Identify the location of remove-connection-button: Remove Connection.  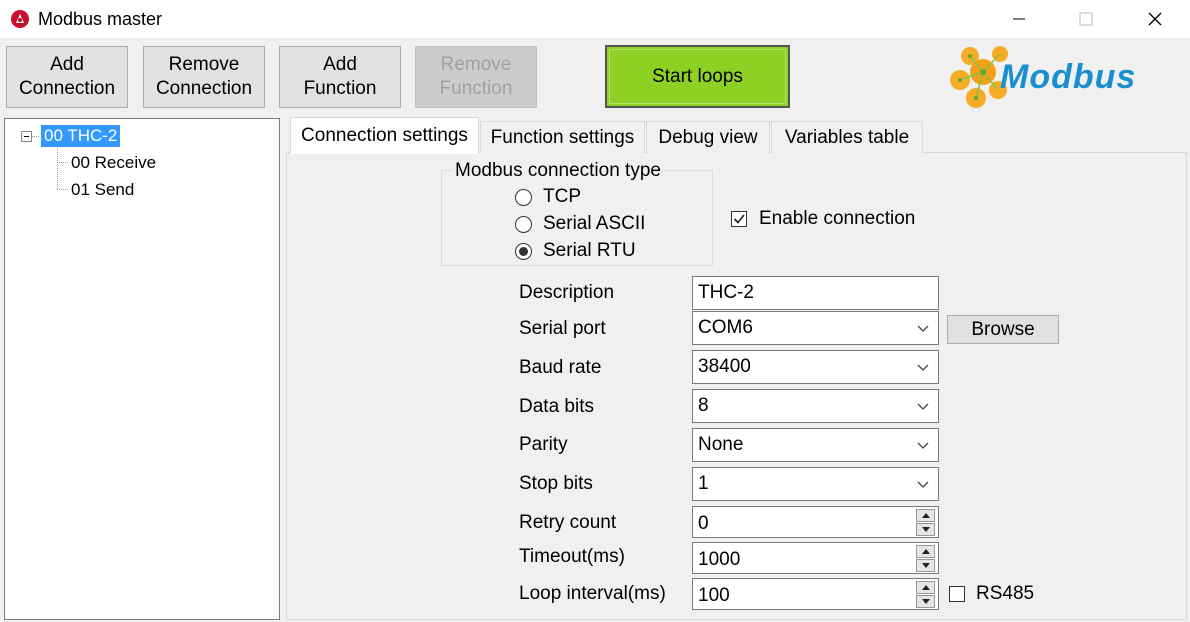
(204, 77).